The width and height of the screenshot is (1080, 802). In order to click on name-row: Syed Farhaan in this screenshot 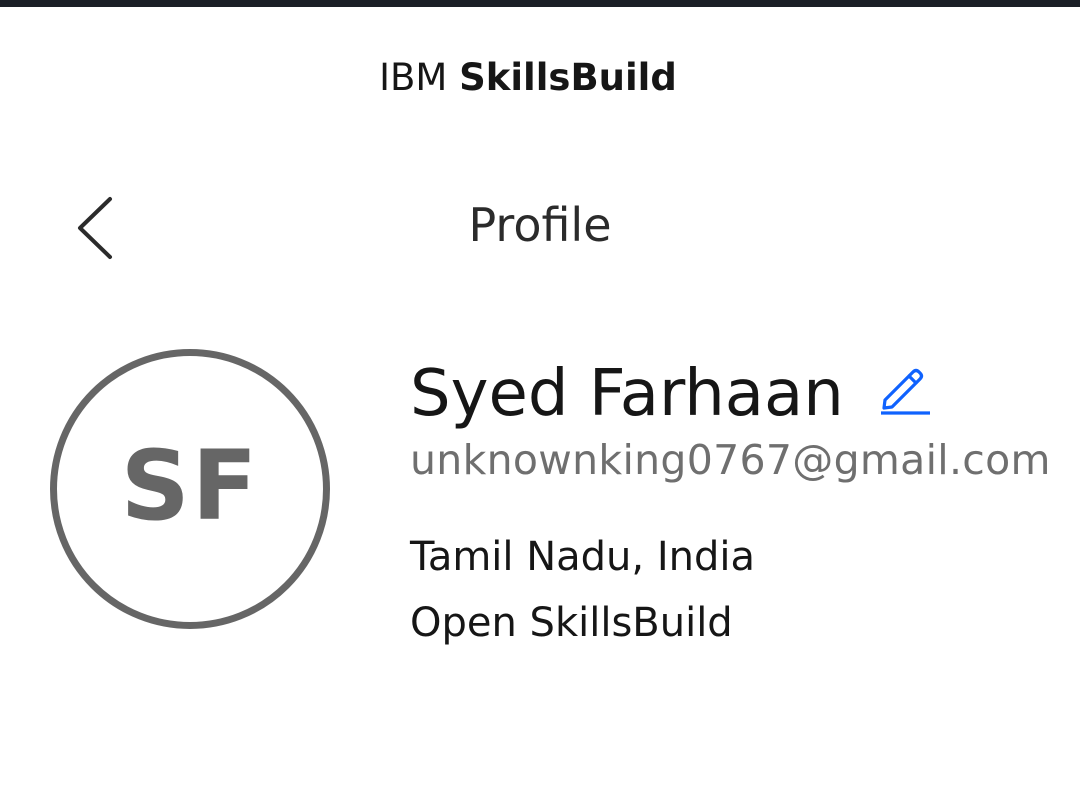, I will do `click(745, 394)`.